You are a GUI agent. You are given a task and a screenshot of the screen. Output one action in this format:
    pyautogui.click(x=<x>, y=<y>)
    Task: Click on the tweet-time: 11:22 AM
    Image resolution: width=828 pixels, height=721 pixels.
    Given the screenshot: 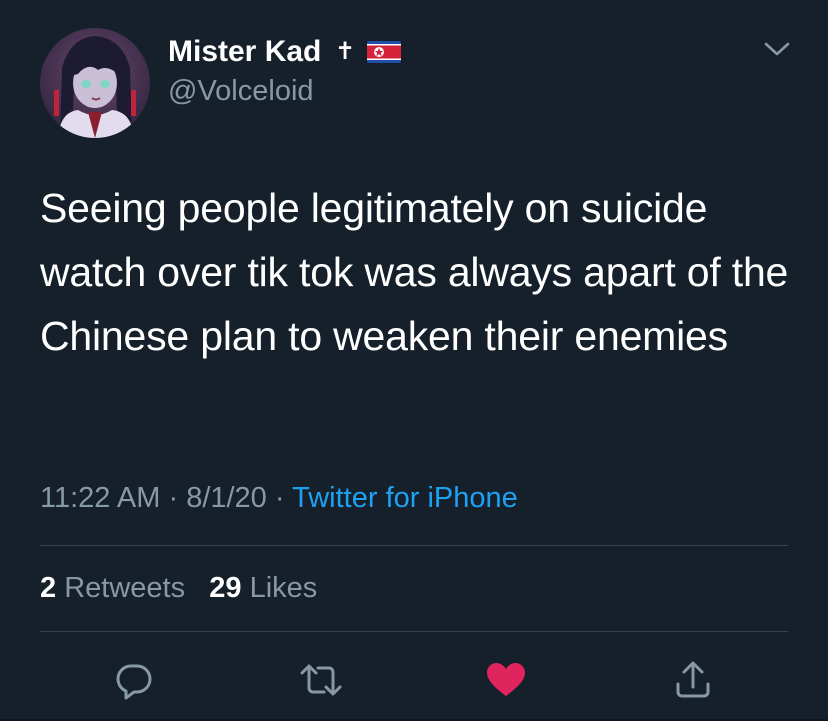 What is the action you would take?
    pyautogui.click(x=100, y=498)
    